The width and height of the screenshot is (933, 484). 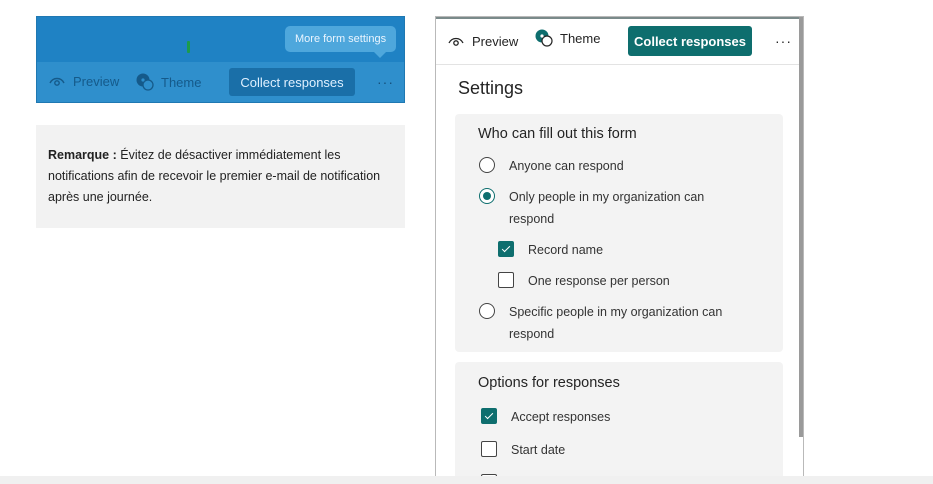 What do you see at coordinates (220, 83) in the screenshot?
I see `left-toolbar: Preview Theme Collect responses ···` at bounding box center [220, 83].